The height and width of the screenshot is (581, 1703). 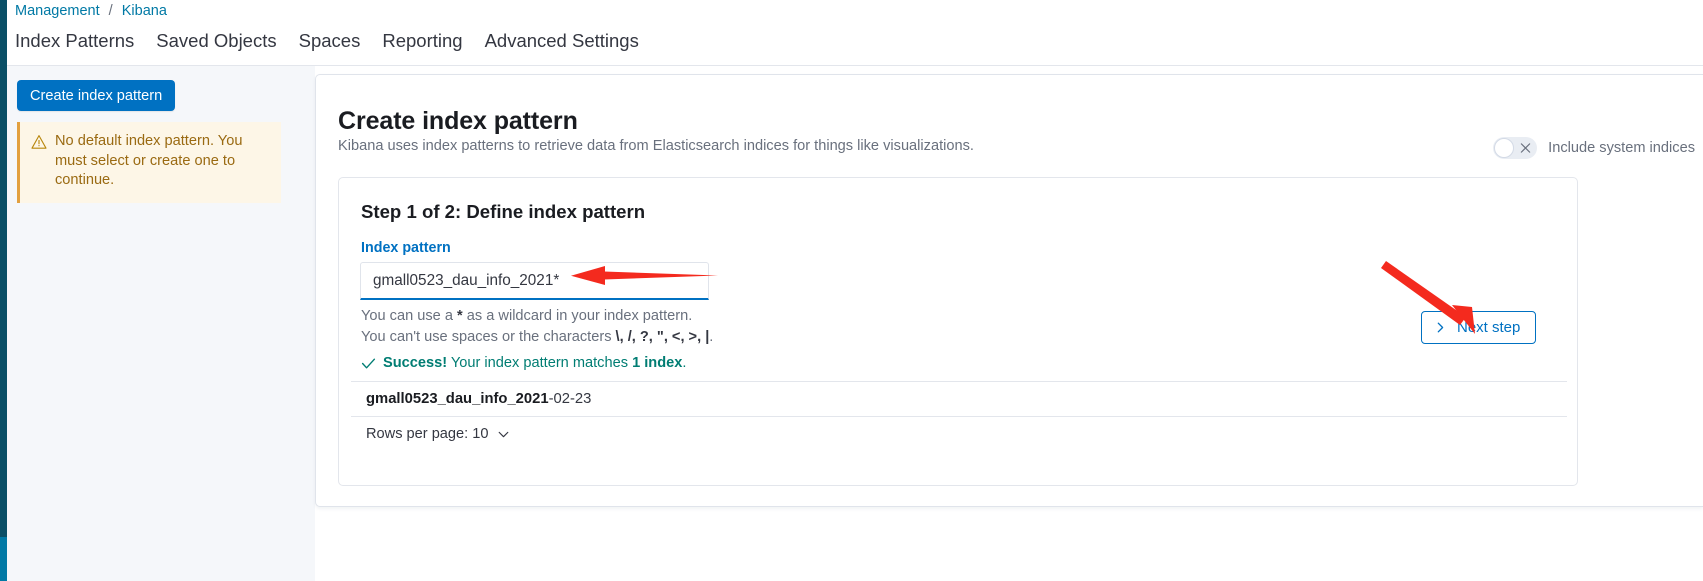 What do you see at coordinates (458, 121) in the screenshot?
I see `page-title: Create index pattern` at bounding box center [458, 121].